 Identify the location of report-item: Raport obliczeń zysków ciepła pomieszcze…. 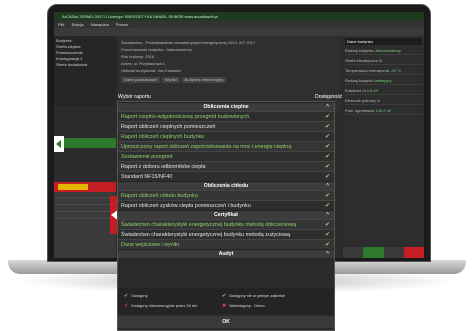
(226, 205).